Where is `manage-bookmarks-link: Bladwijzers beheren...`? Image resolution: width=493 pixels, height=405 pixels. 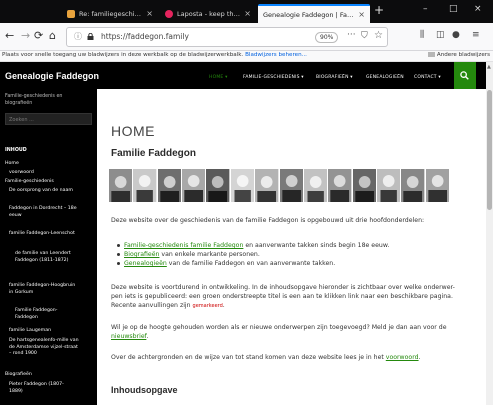
manage-bookmarks-link: Bladwijzers beheren... is located at coordinates (276, 55).